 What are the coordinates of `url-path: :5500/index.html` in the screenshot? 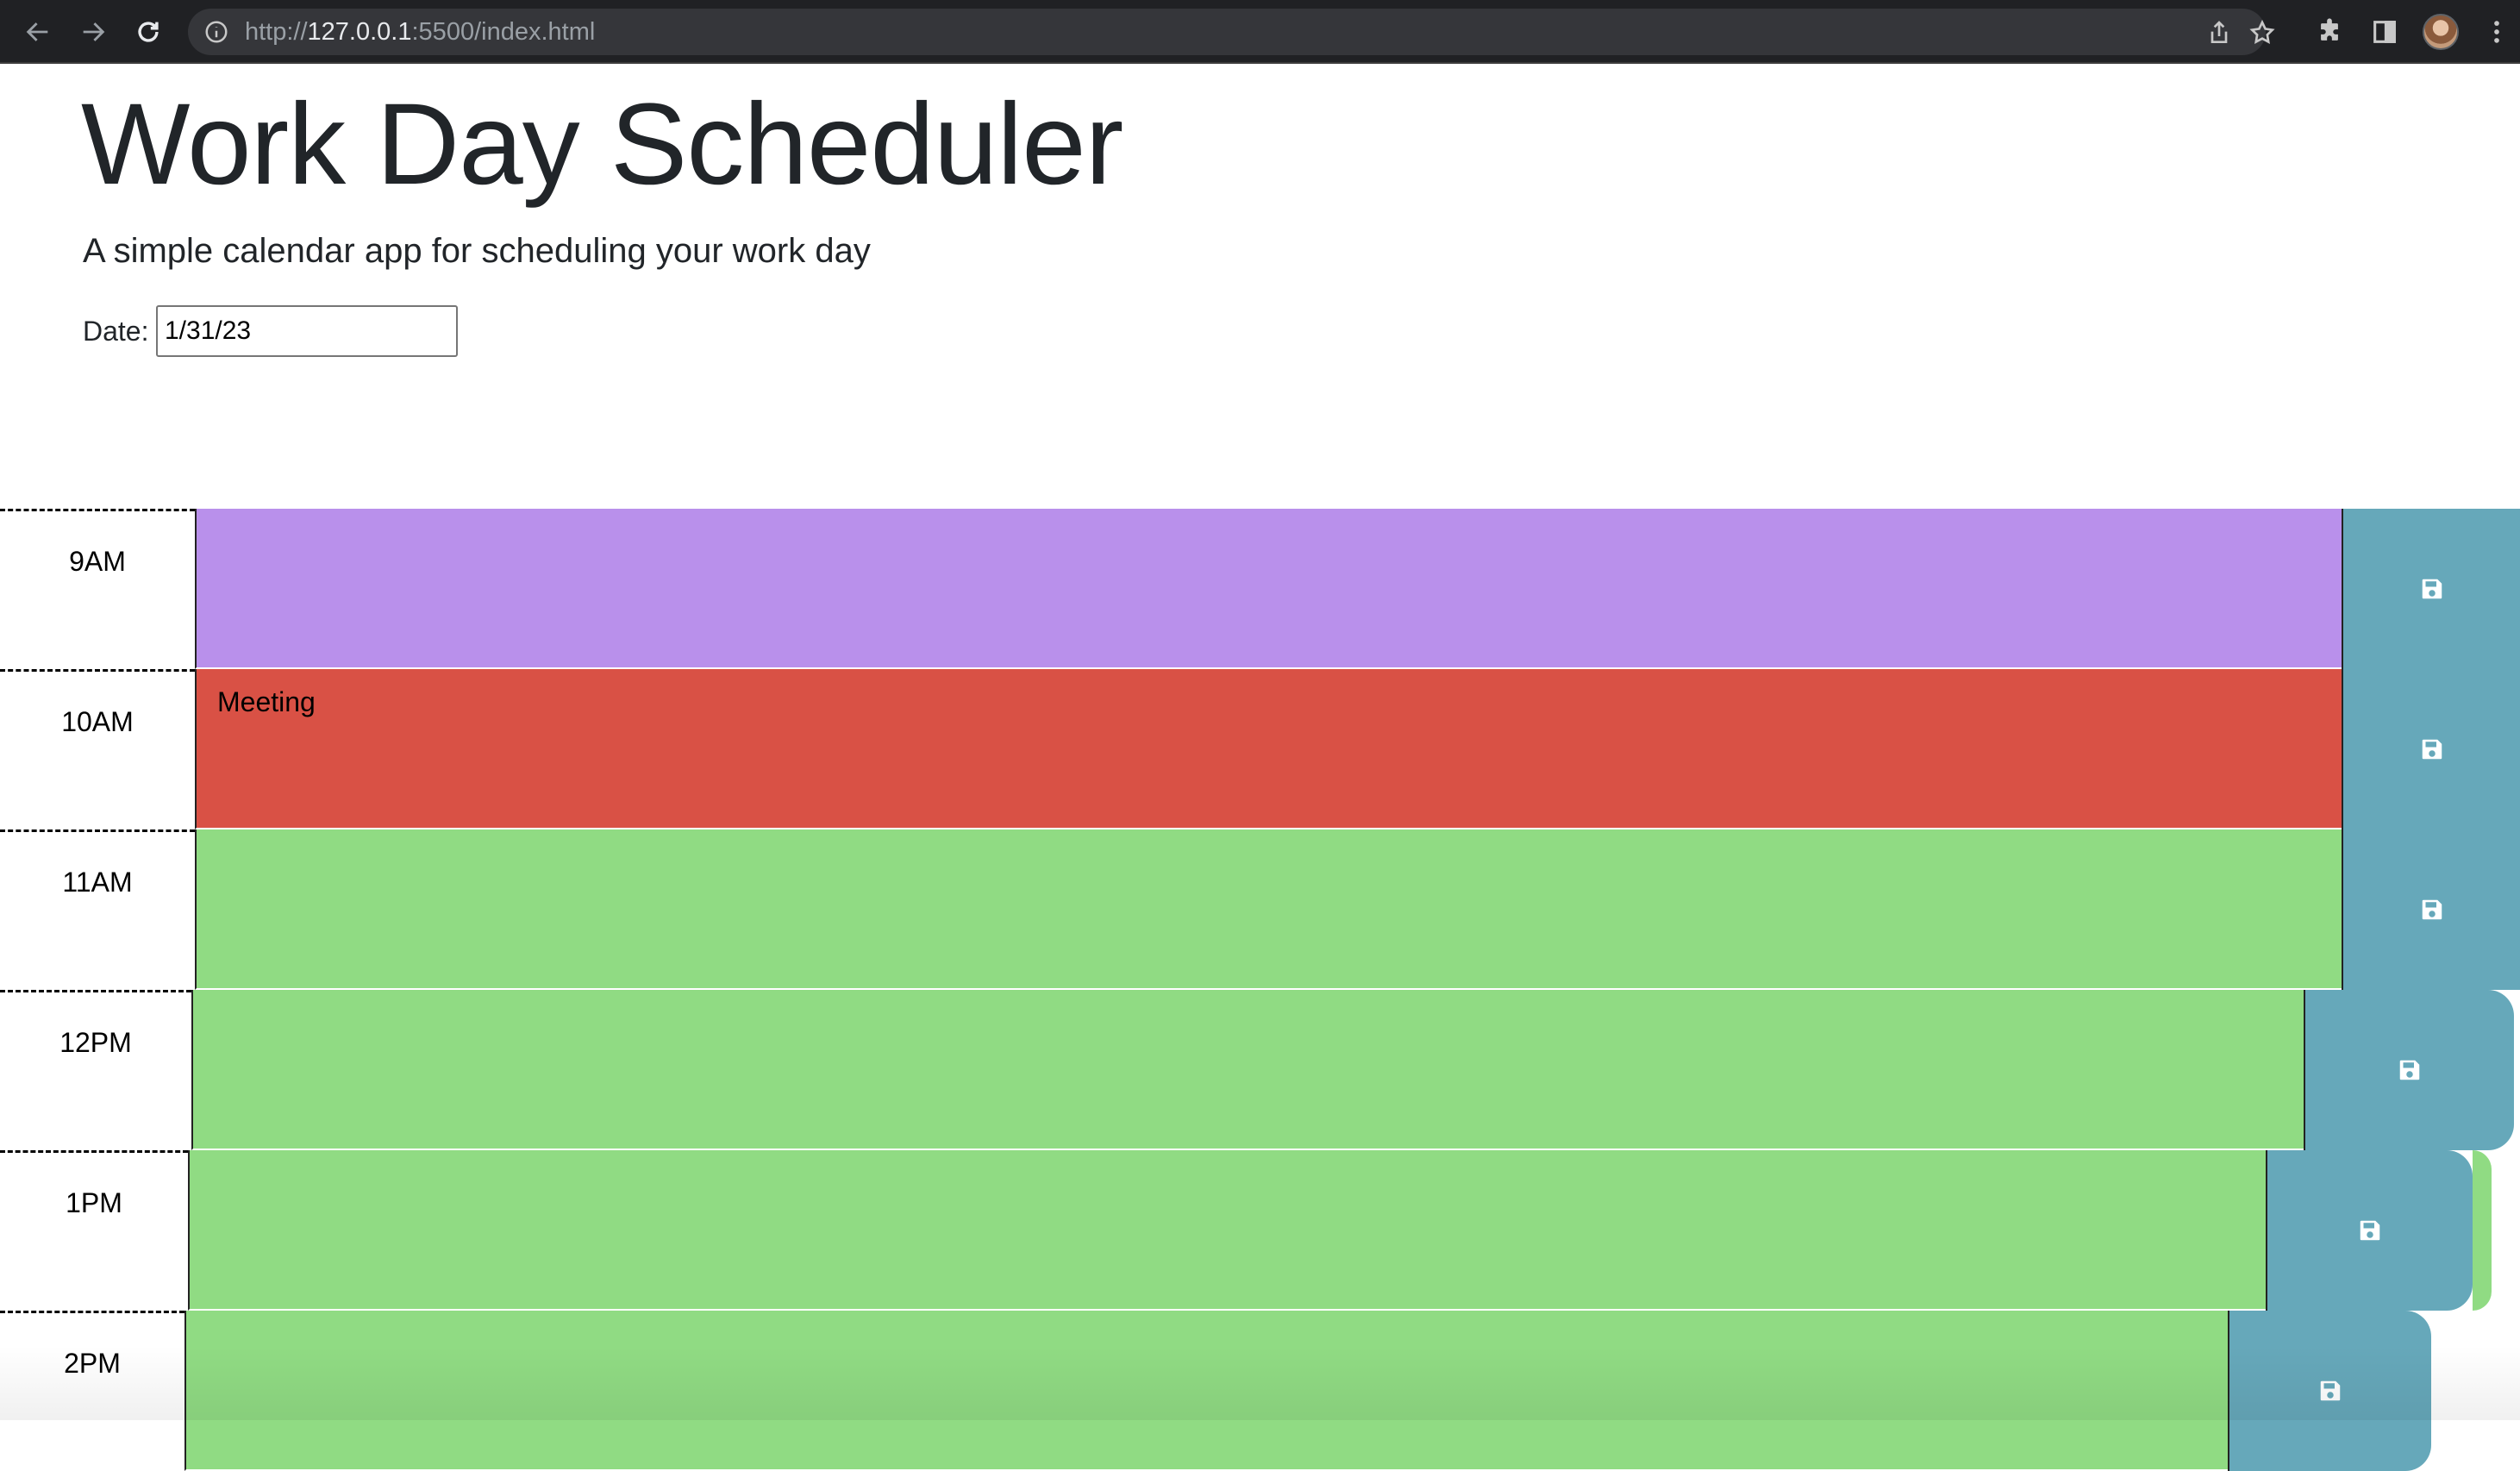 It's located at (504, 32).